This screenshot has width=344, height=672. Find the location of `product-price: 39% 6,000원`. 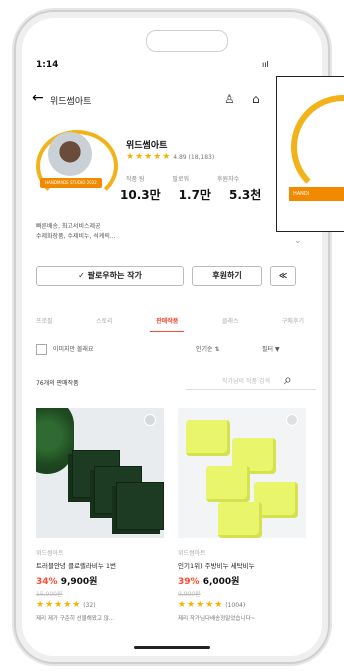

product-price: 39% 6,000원 is located at coordinates (208, 580).